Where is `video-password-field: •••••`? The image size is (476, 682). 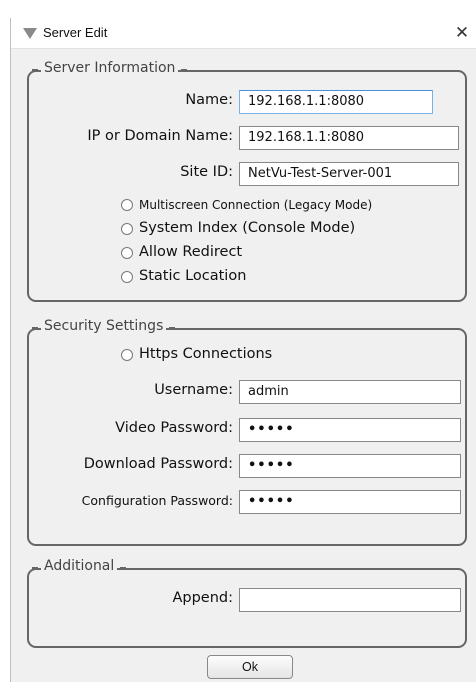 video-password-field: ••••• is located at coordinates (350, 430).